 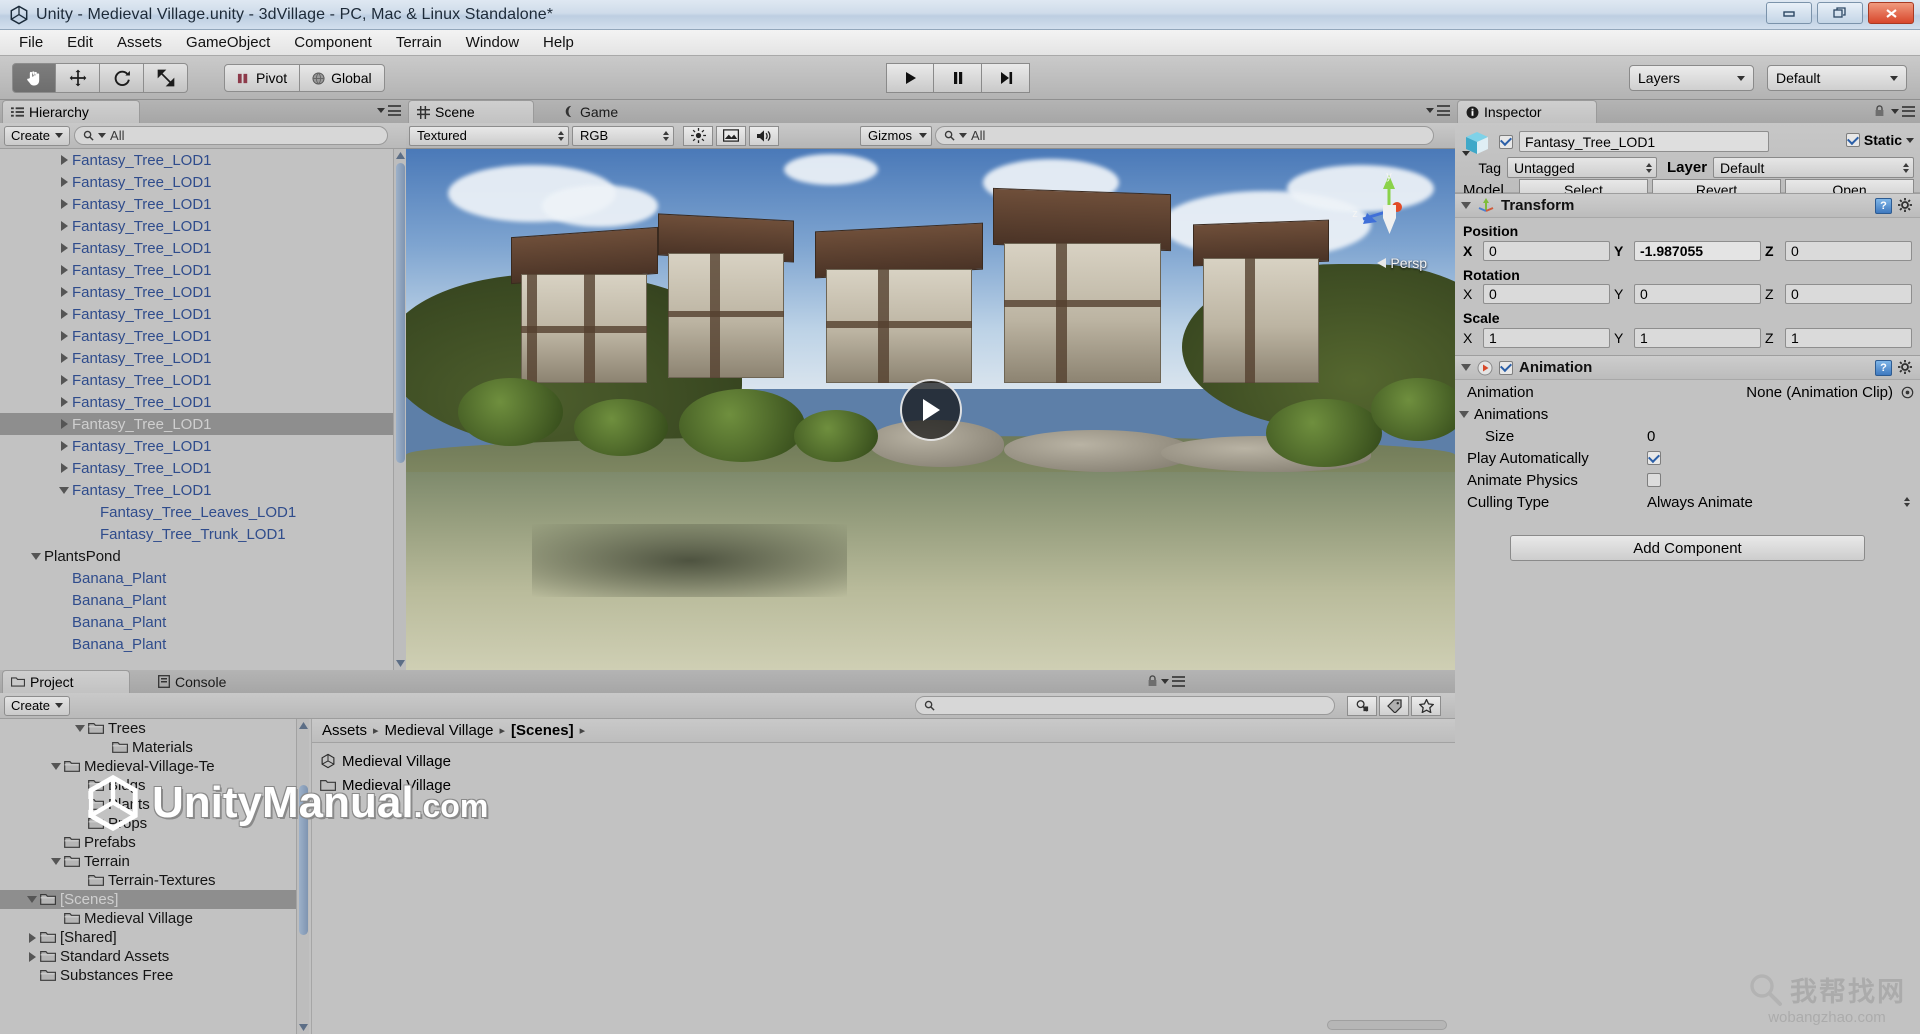 I want to click on project-tree-row: Terrain, so click(x=148, y=861).